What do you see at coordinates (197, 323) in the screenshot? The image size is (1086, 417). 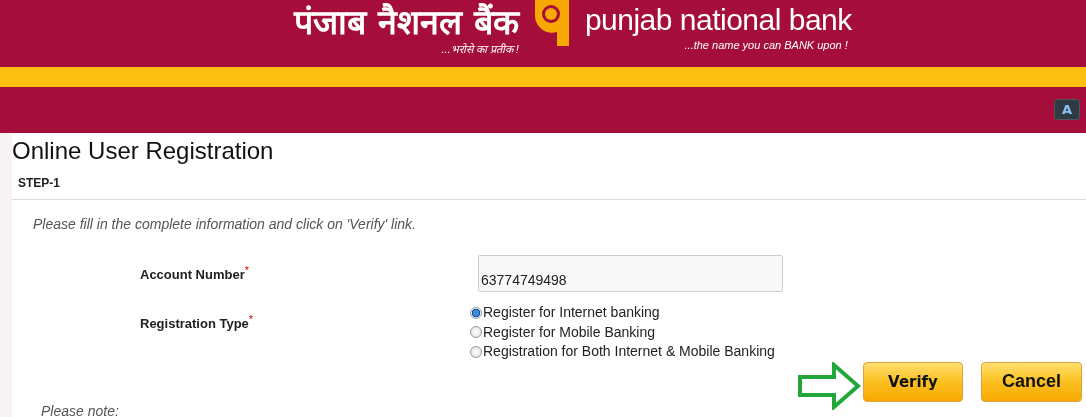 I see `field-label: Registration Type$^{*}$` at bounding box center [197, 323].